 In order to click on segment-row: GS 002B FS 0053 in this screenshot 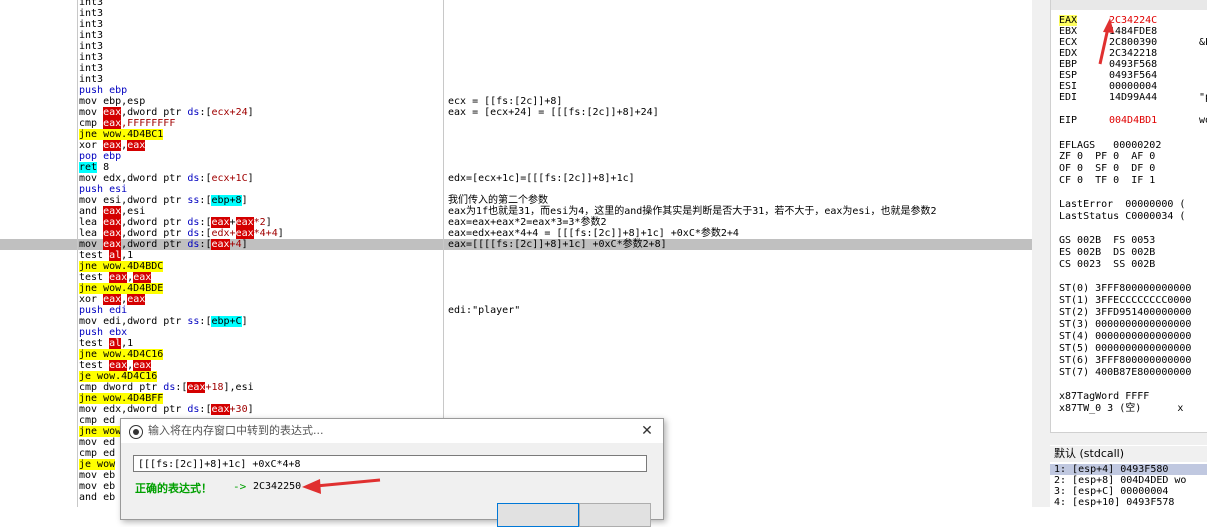, I will do `click(1107, 241)`.